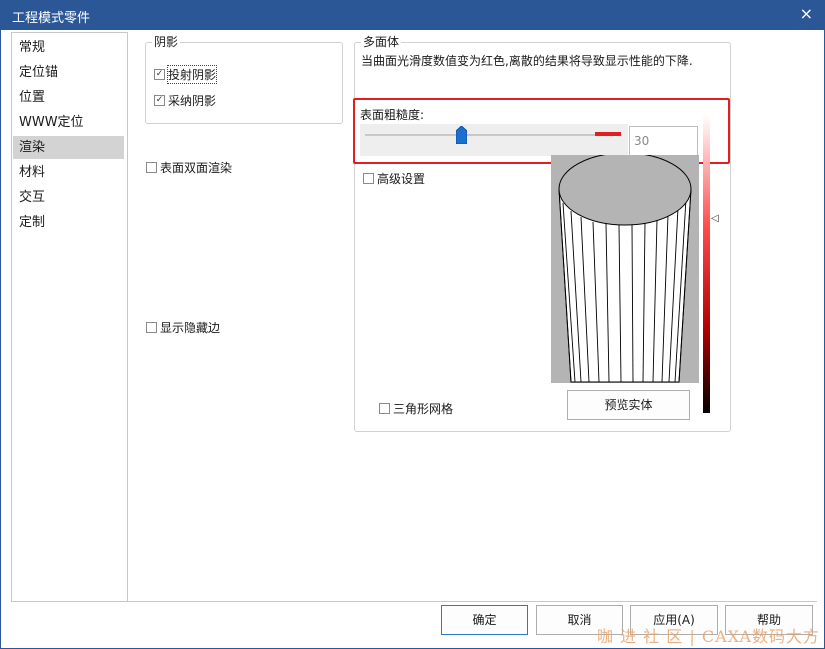 The width and height of the screenshot is (825, 649). Describe the element at coordinates (423, 408) in the screenshot. I see `triangle-mesh-label: 三角形网格` at that location.